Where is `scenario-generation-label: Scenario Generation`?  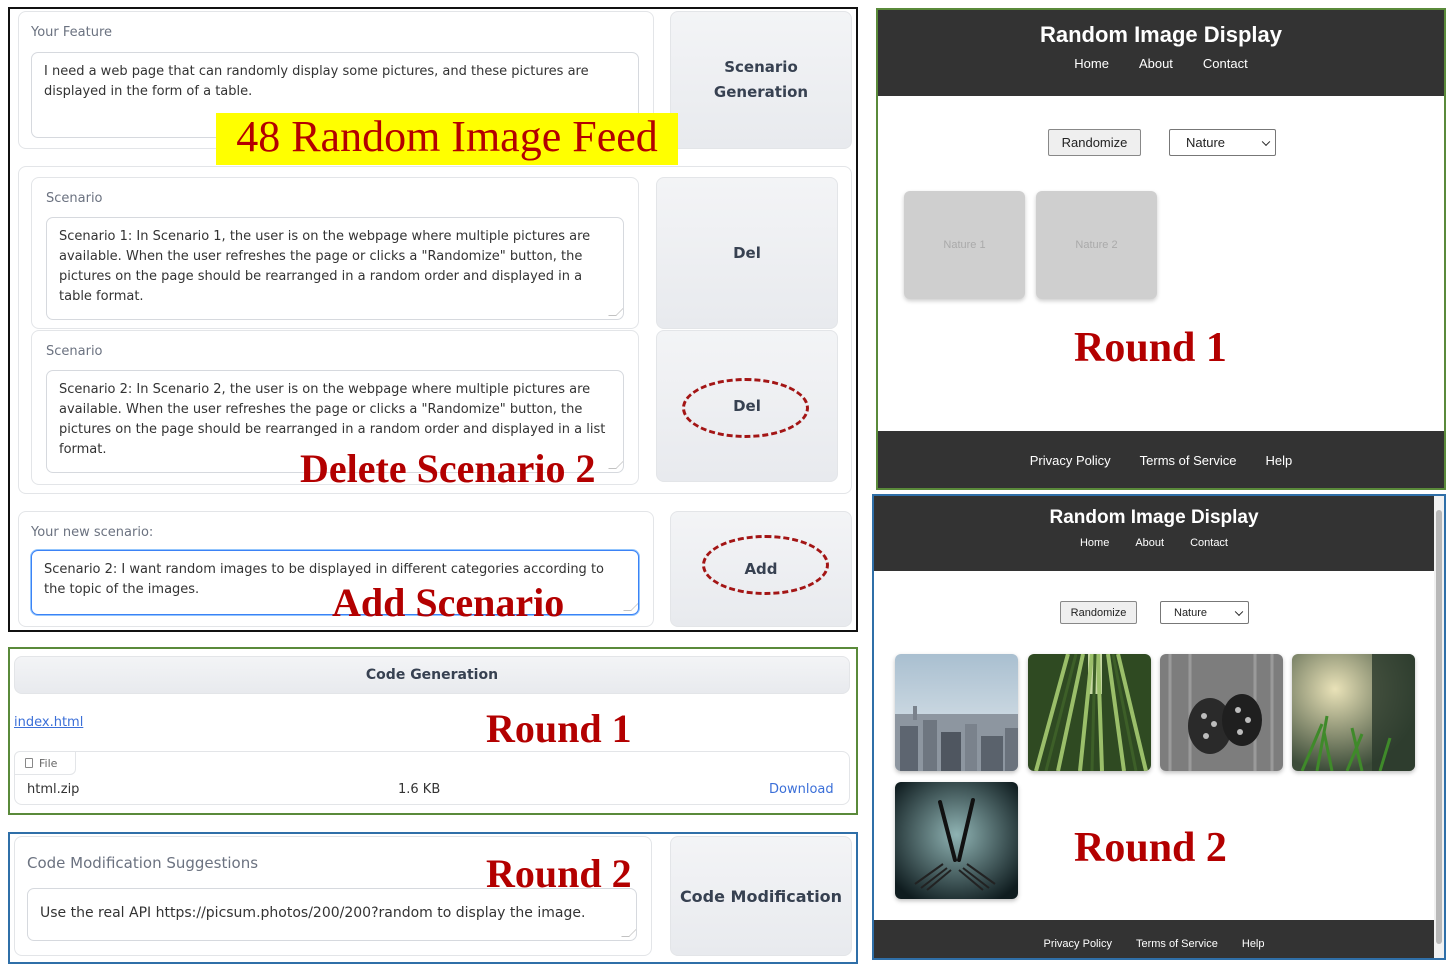 scenario-generation-label: Scenario Generation is located at coordinates (761, 79).